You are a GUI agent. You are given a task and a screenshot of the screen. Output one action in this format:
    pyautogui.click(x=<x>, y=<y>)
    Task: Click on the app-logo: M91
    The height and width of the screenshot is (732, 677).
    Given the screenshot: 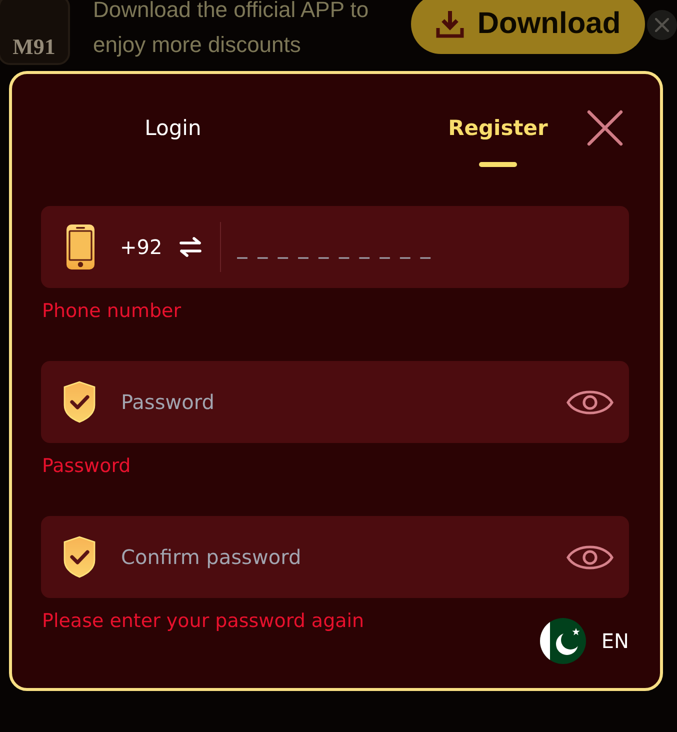 What is the action you would take?
    pyautogui.click(x=35, y=32)
    